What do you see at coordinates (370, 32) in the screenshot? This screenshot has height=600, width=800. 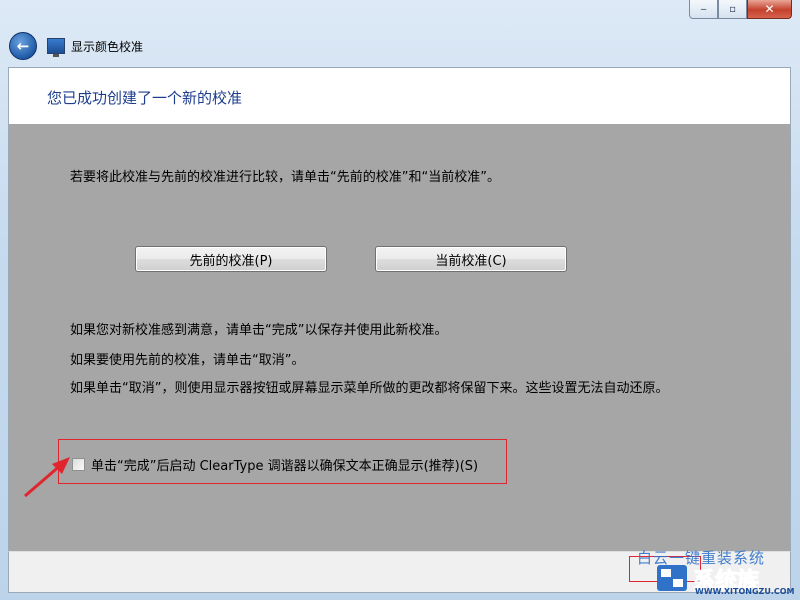 I see `background-window-text` at bounding box center [370, 32].